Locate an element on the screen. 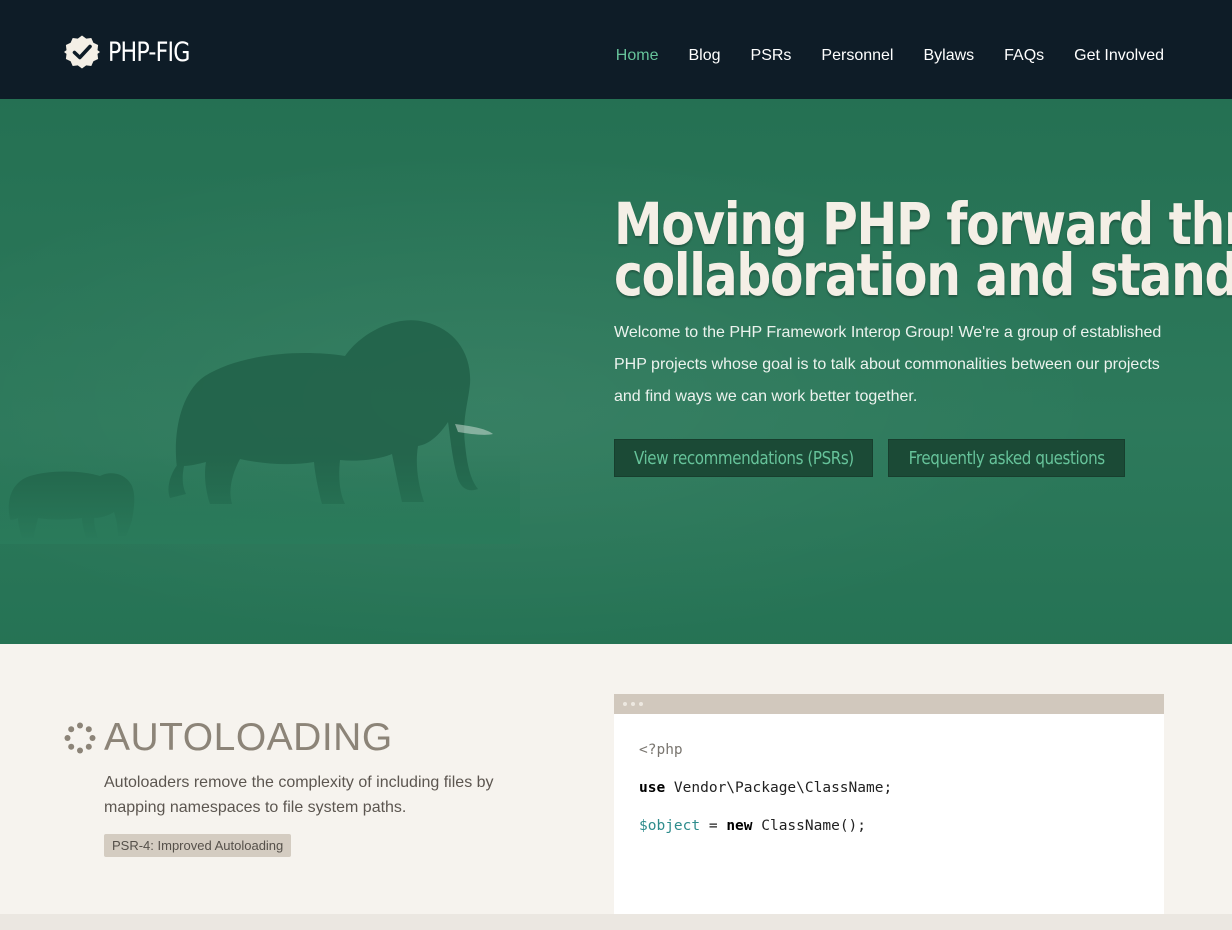  faq-button-label: Frequently asked questions is located at coordinates (1006, 458).